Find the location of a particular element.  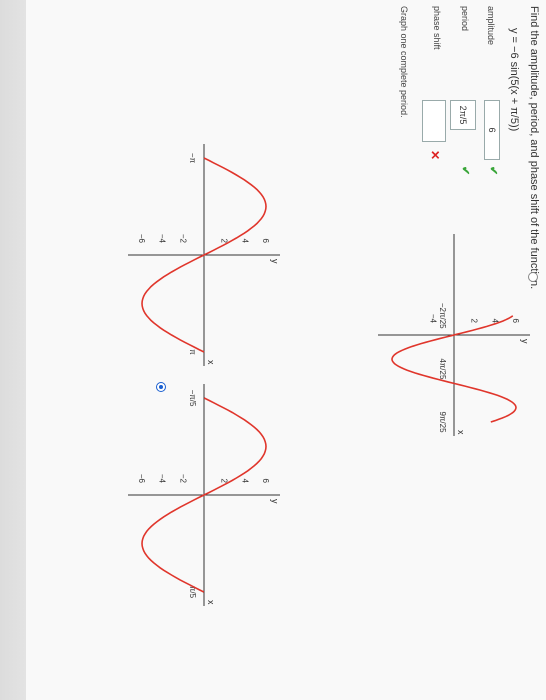

graph-prompt: Graph one complete period. is located at coordinates (404, 62).